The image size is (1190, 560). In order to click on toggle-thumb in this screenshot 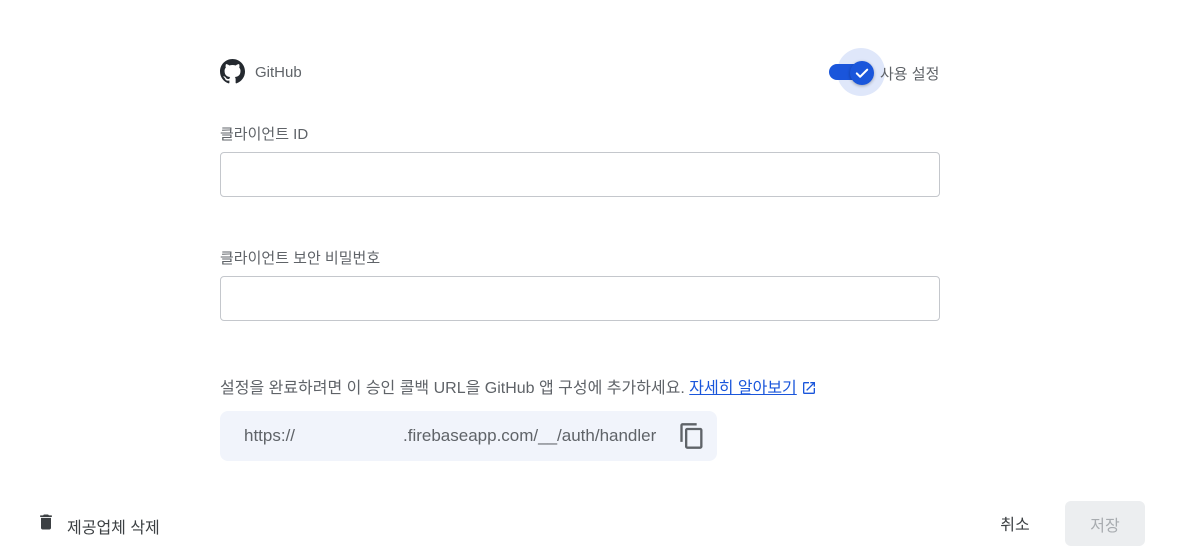, I will do `click(862, 73)`.